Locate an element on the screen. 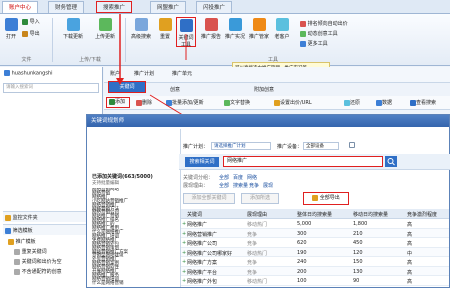 The height and width of the screenshot is (288, 450). checkbox-icon is located at coordinates (352, 145).